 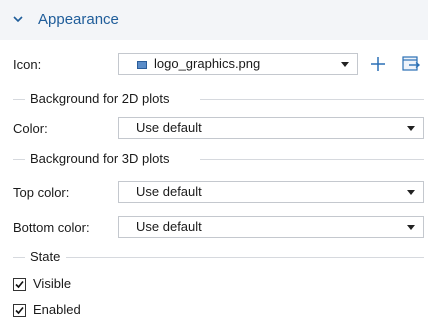 I want to click on color-label: Color:, so click(x=30, y=128).